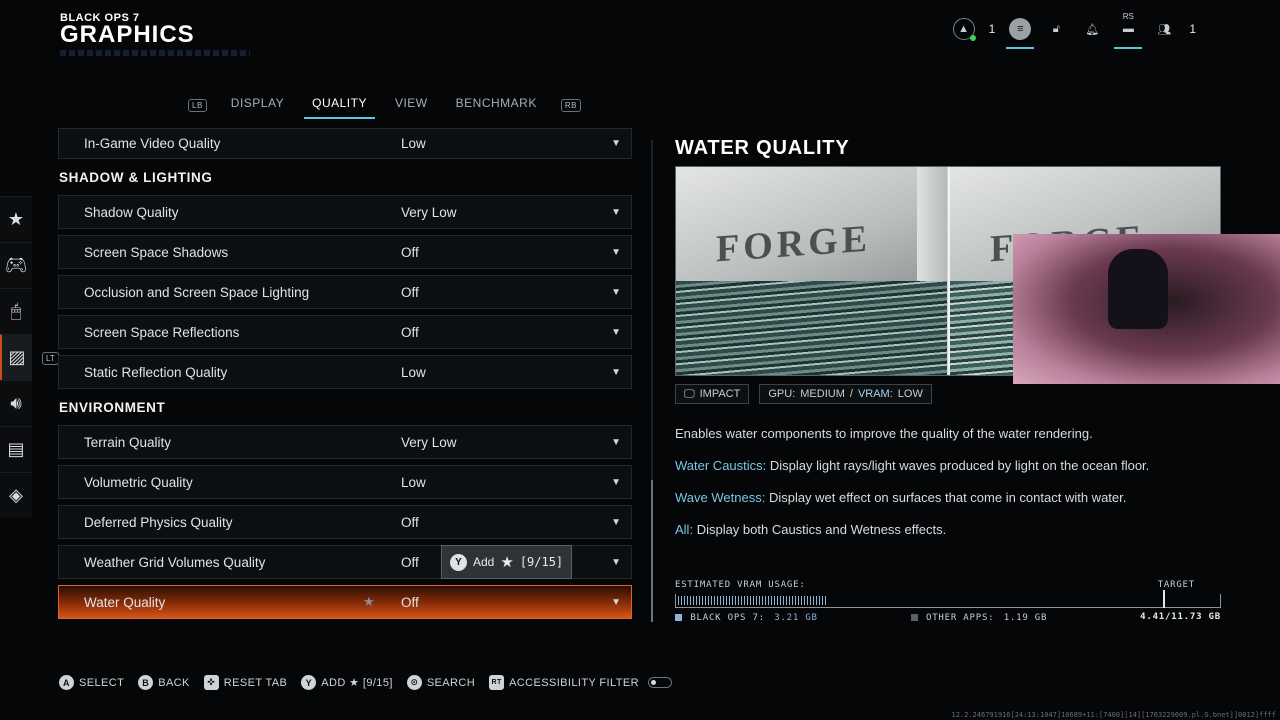 The height and width of the screenshot is (720, 1280). What do you see at coordinates (112, 407) in the screenshot?
I see `section-title: ENVIRONMENT` at bounding box center [112, 407].